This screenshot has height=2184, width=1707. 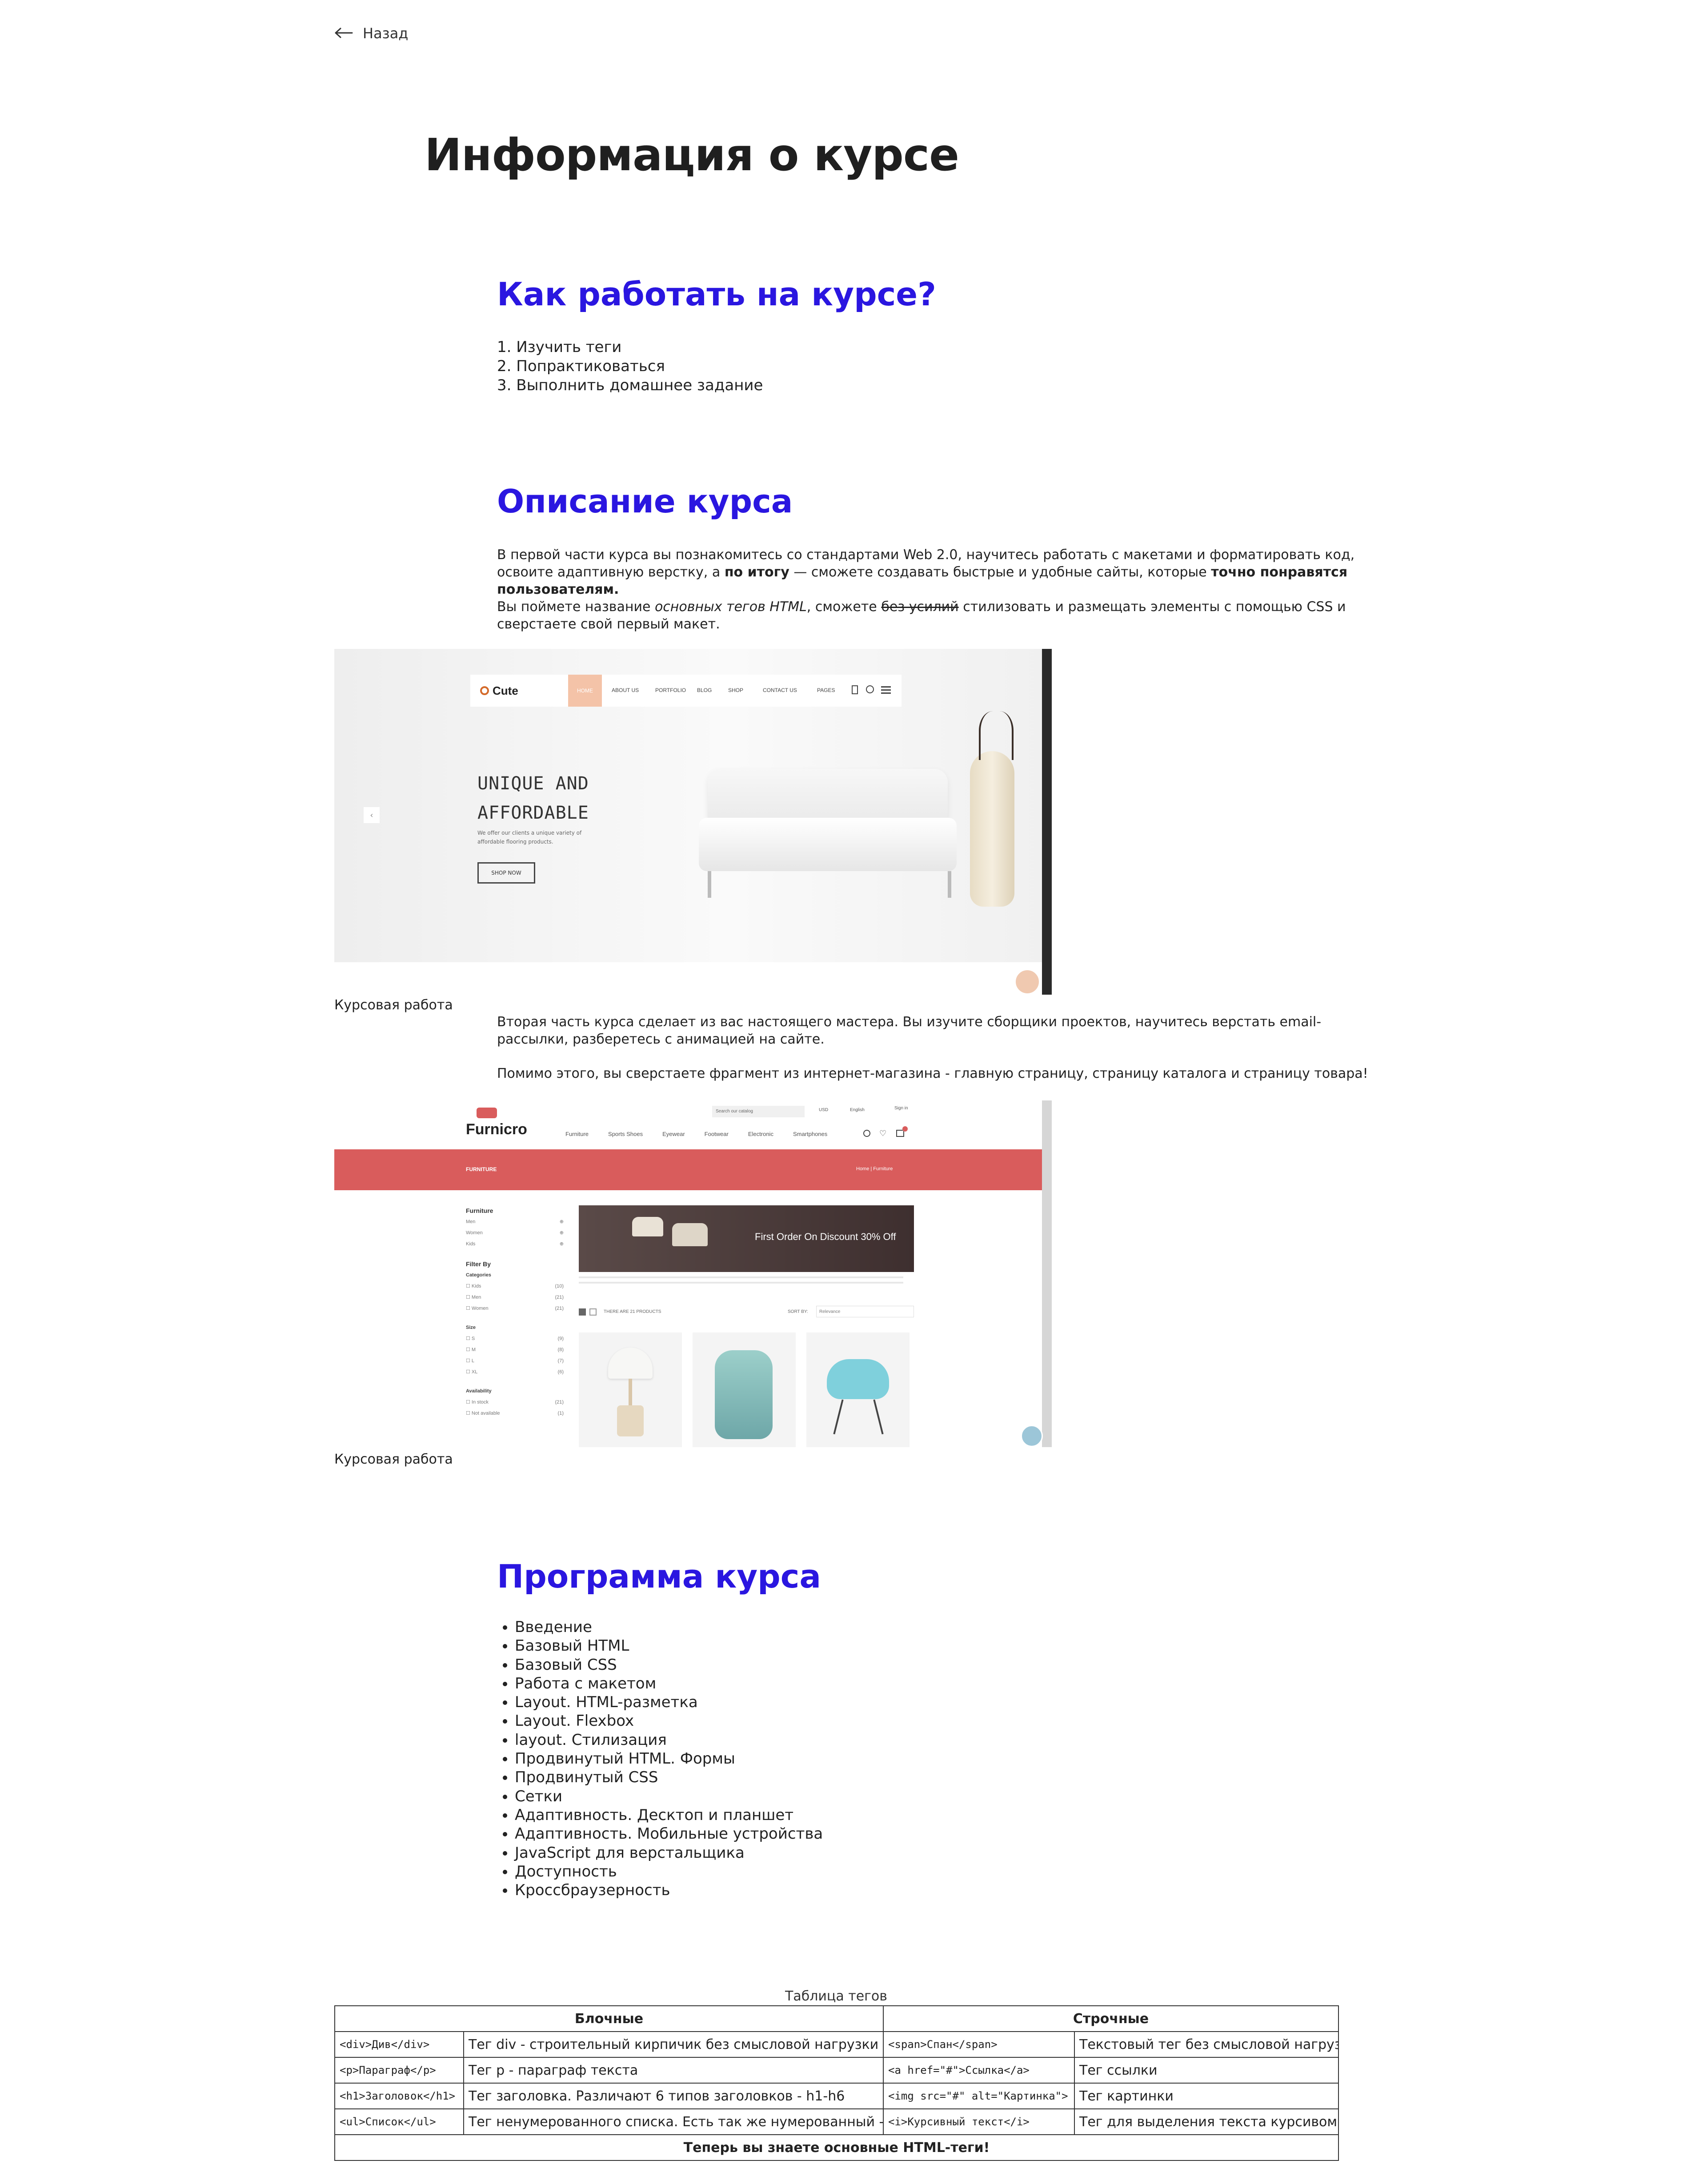 What do you see at coordinates (704, 690) in the screenshot?
I see `cute-nav-item: BLOG` at bounding box center [704, 690].